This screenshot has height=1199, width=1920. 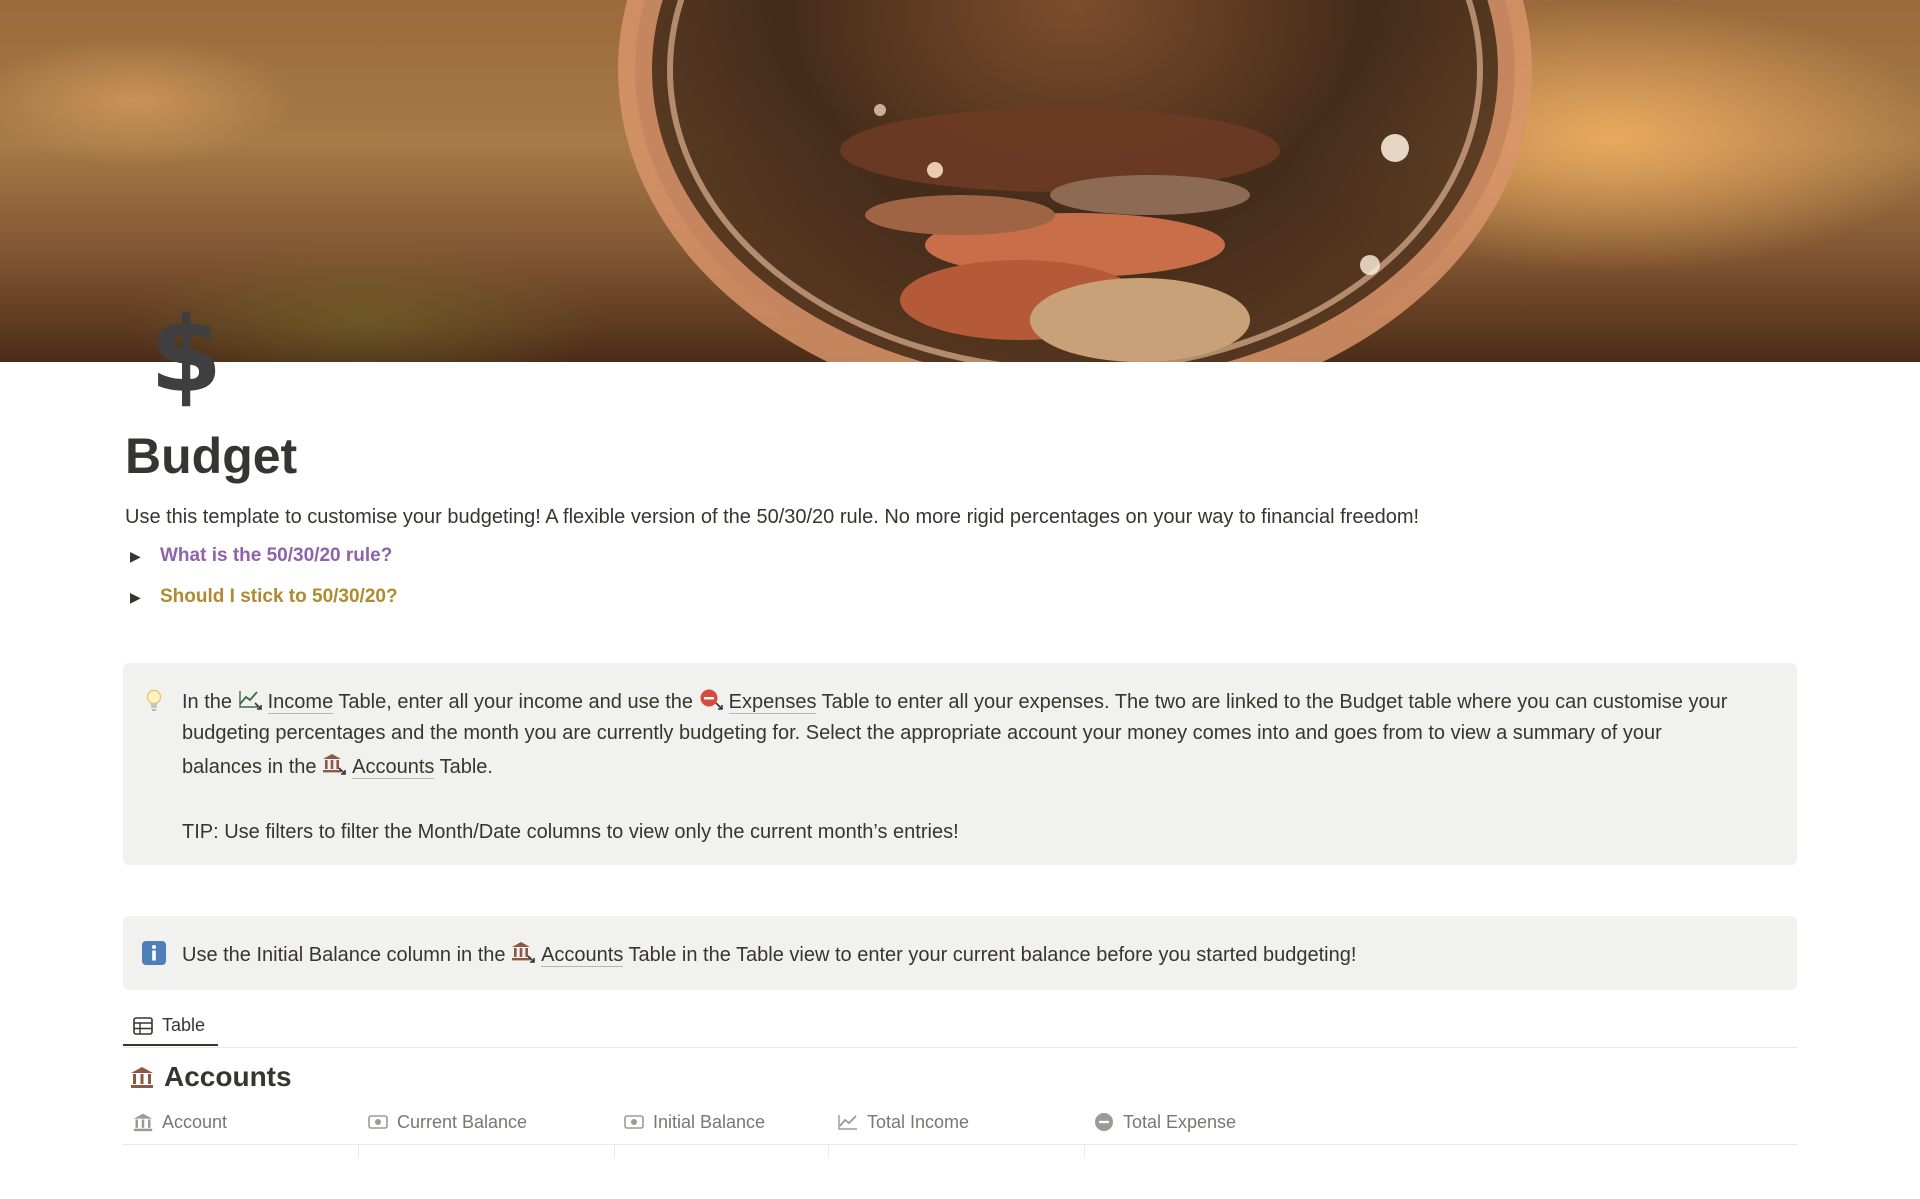 I want to click on column-header-initial-balance: Initial Balance, so click(x=721, y=1122).